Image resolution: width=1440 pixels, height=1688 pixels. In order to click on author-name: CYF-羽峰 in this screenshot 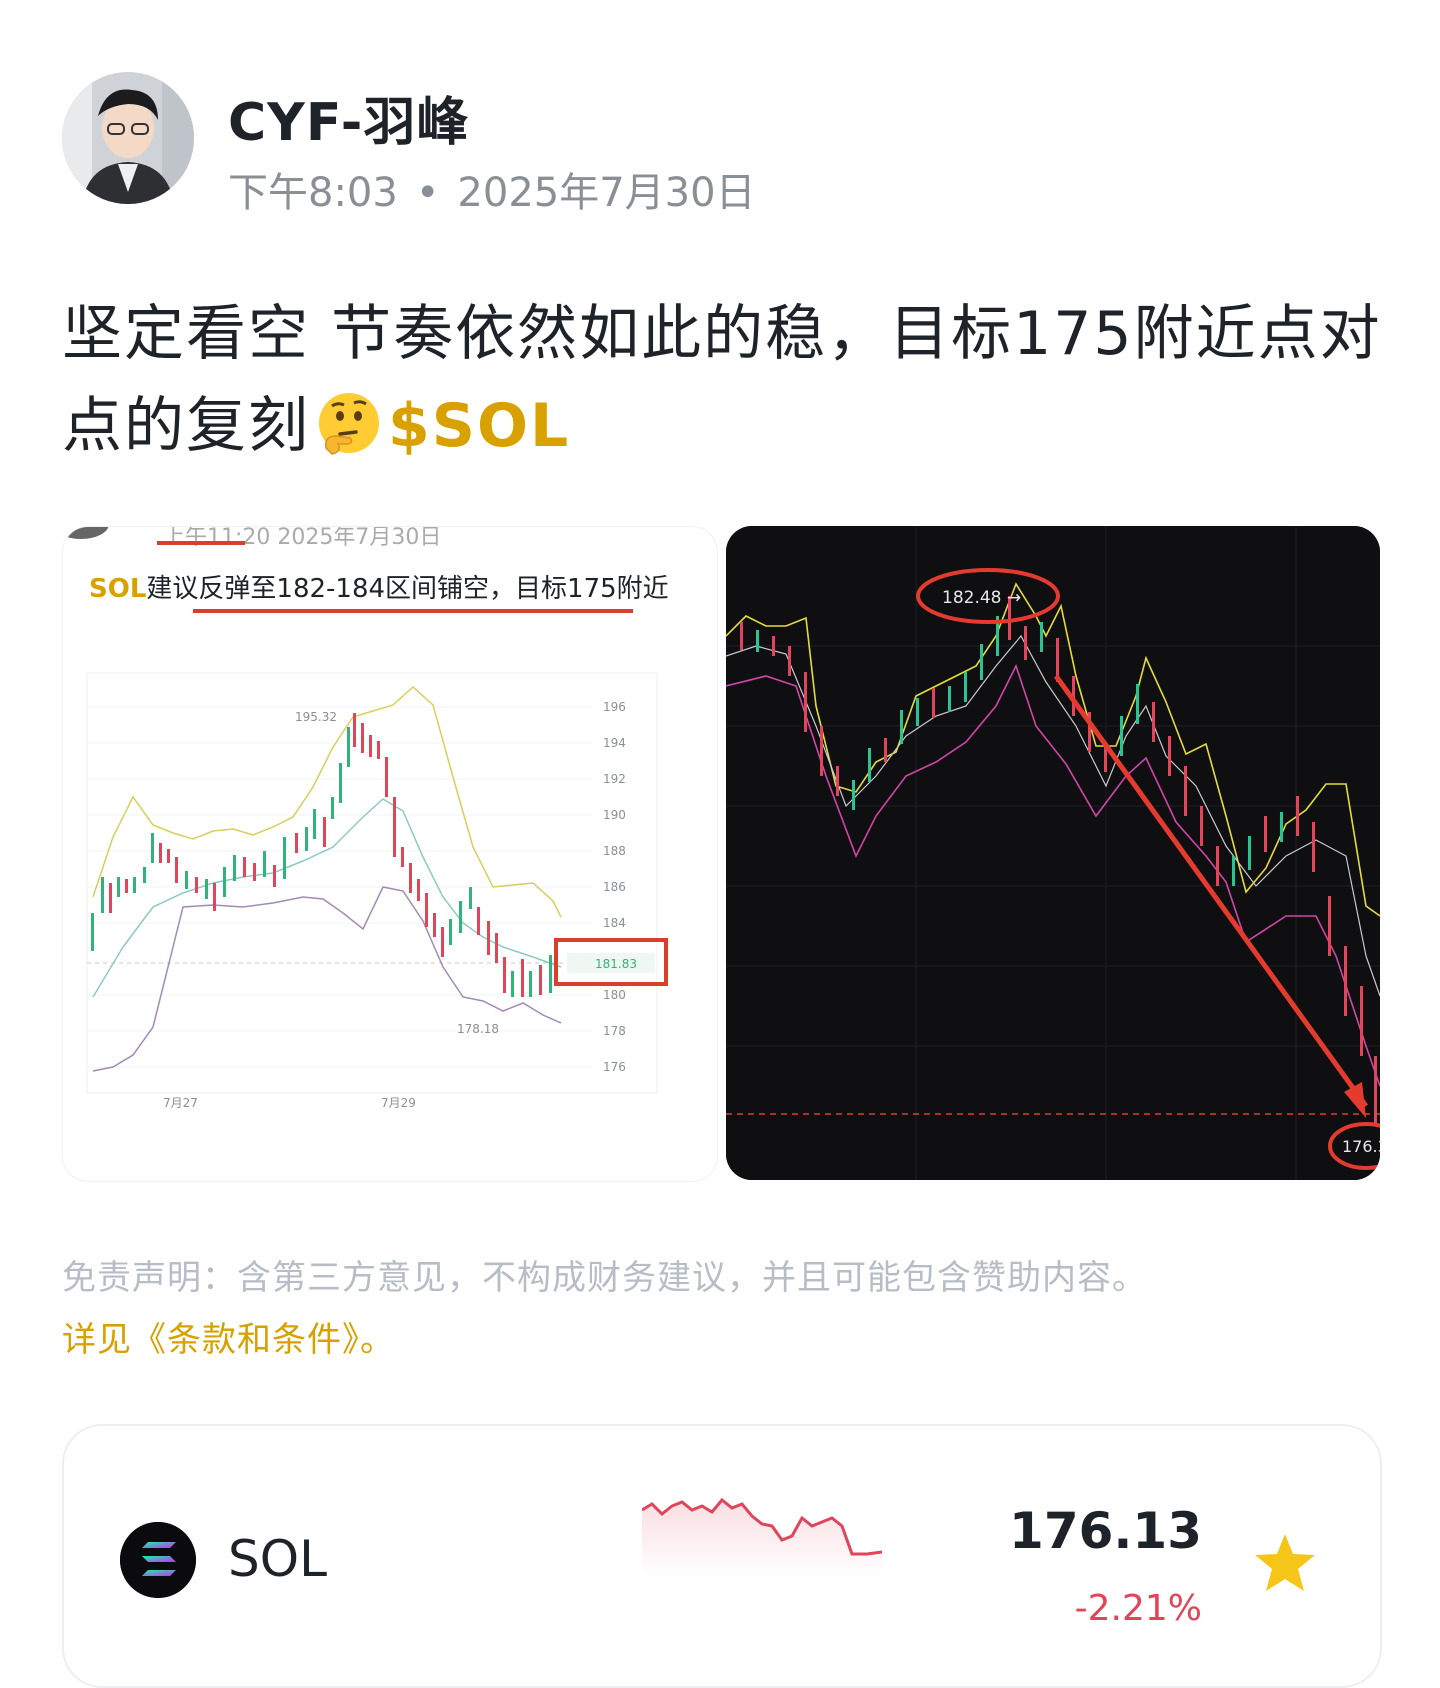, I will do `click(348, 117)`.